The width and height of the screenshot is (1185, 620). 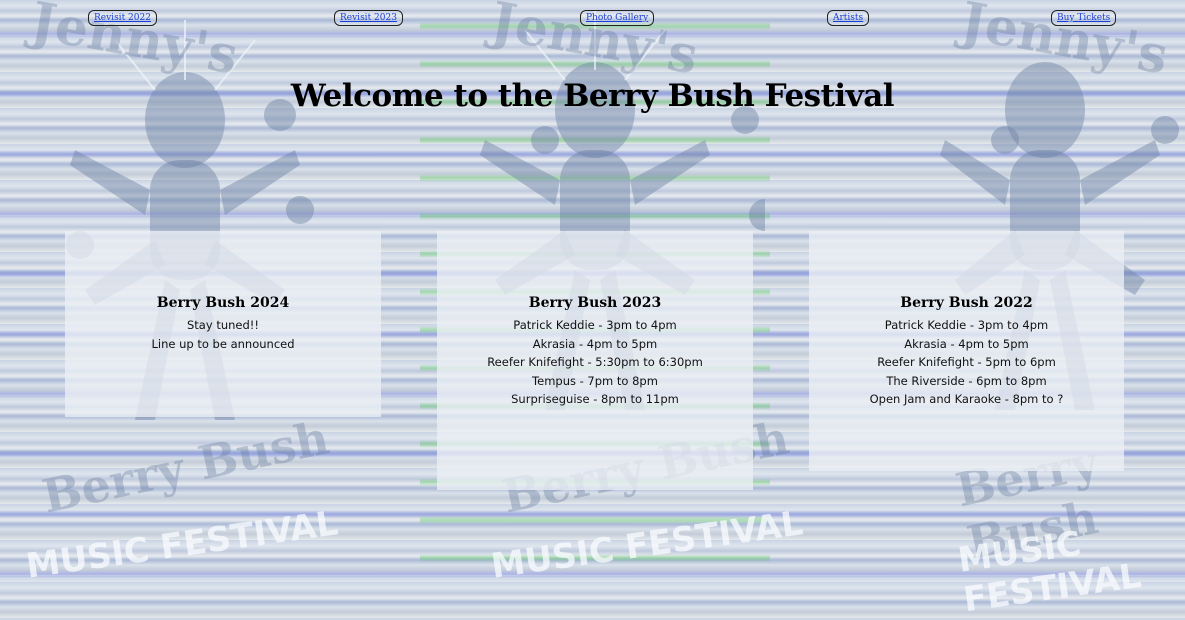 I want to click on logo-text-mid-left: Berry Bush, so click(x=185, y=467).